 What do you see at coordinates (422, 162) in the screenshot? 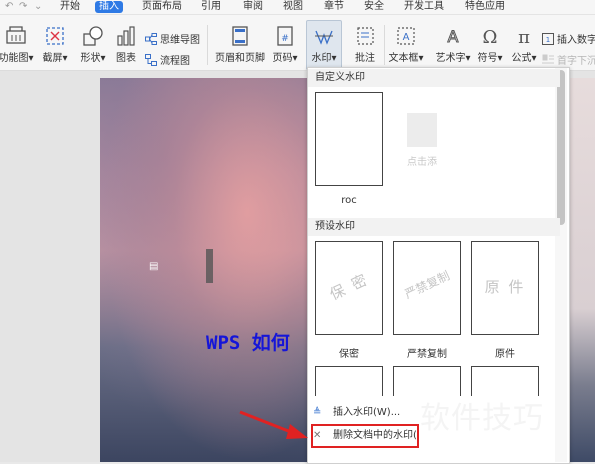
I see `add-custom-watermark-label: 点击添` at bounding box center [422, 162].